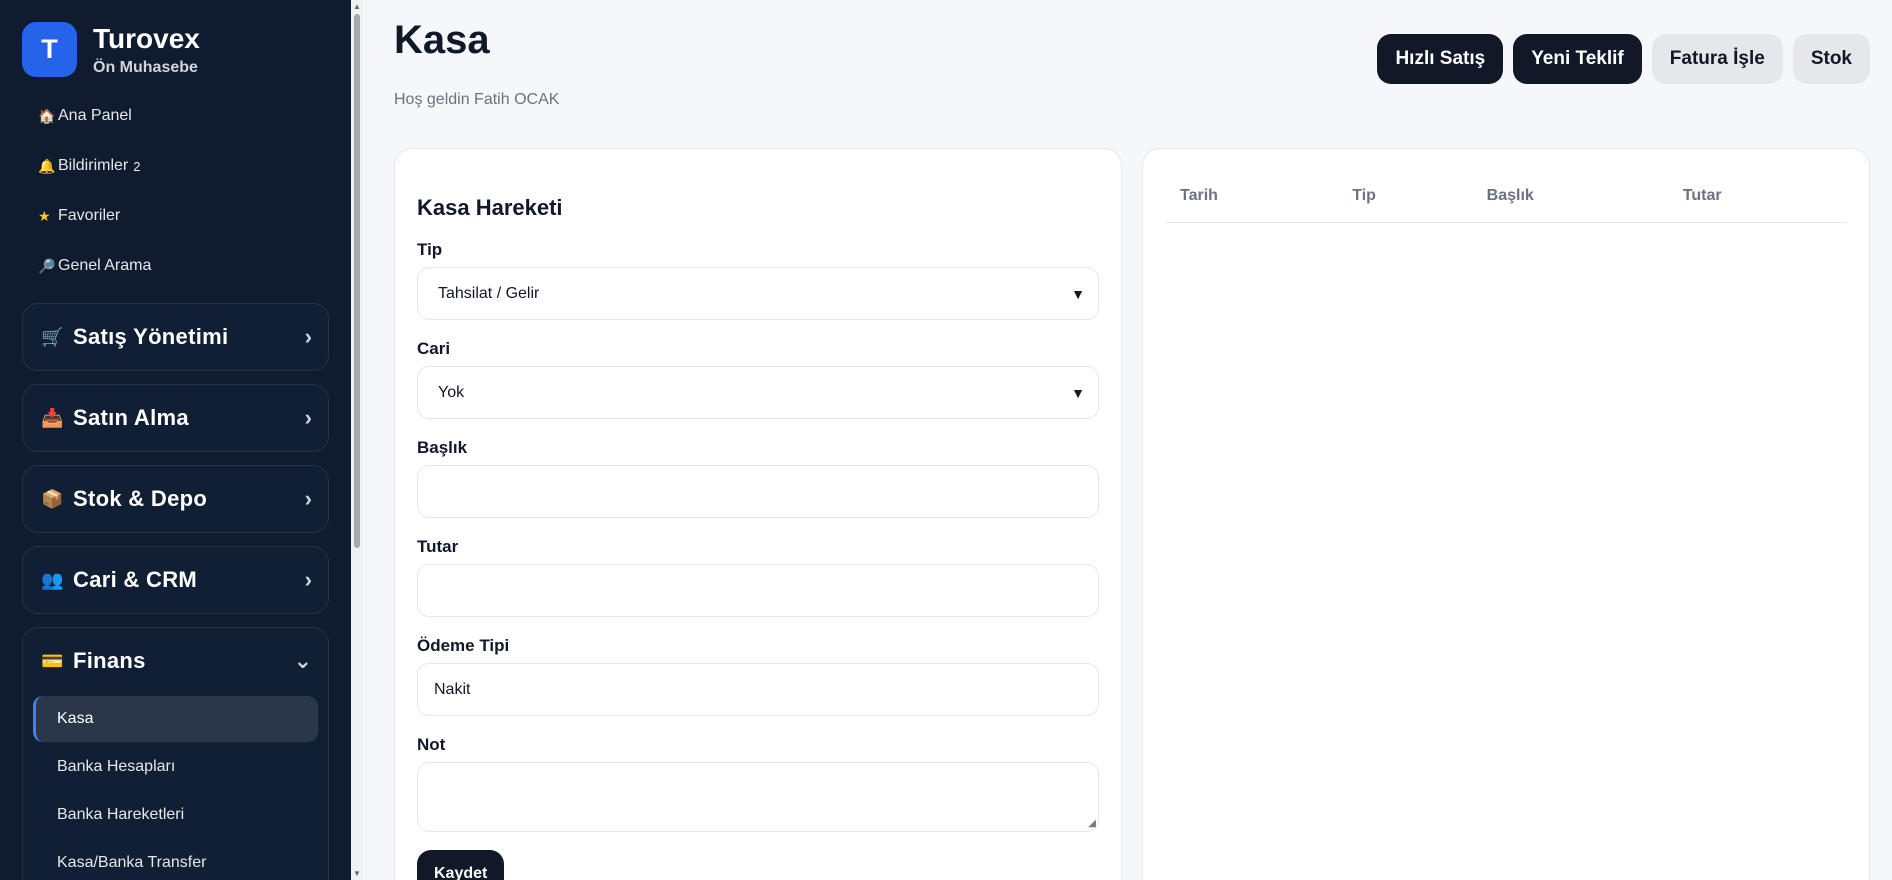 The image size is (1892, 880). I want to click on sidebar-item-label: Bildirimler, so click(93, 165).